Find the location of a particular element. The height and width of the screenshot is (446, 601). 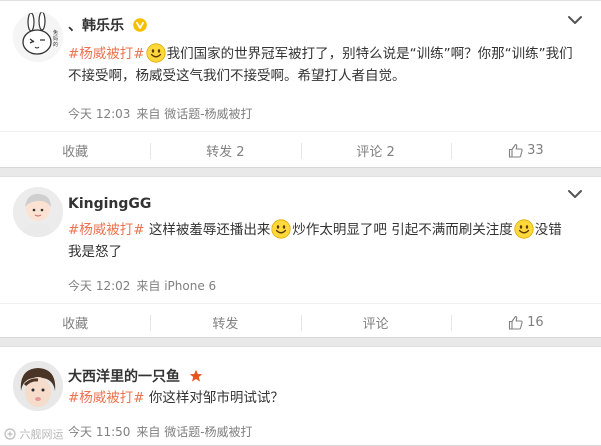

post-meta: 今天 11:50 来自 微话题-杨威被打 is located at coordinates (160, 431).